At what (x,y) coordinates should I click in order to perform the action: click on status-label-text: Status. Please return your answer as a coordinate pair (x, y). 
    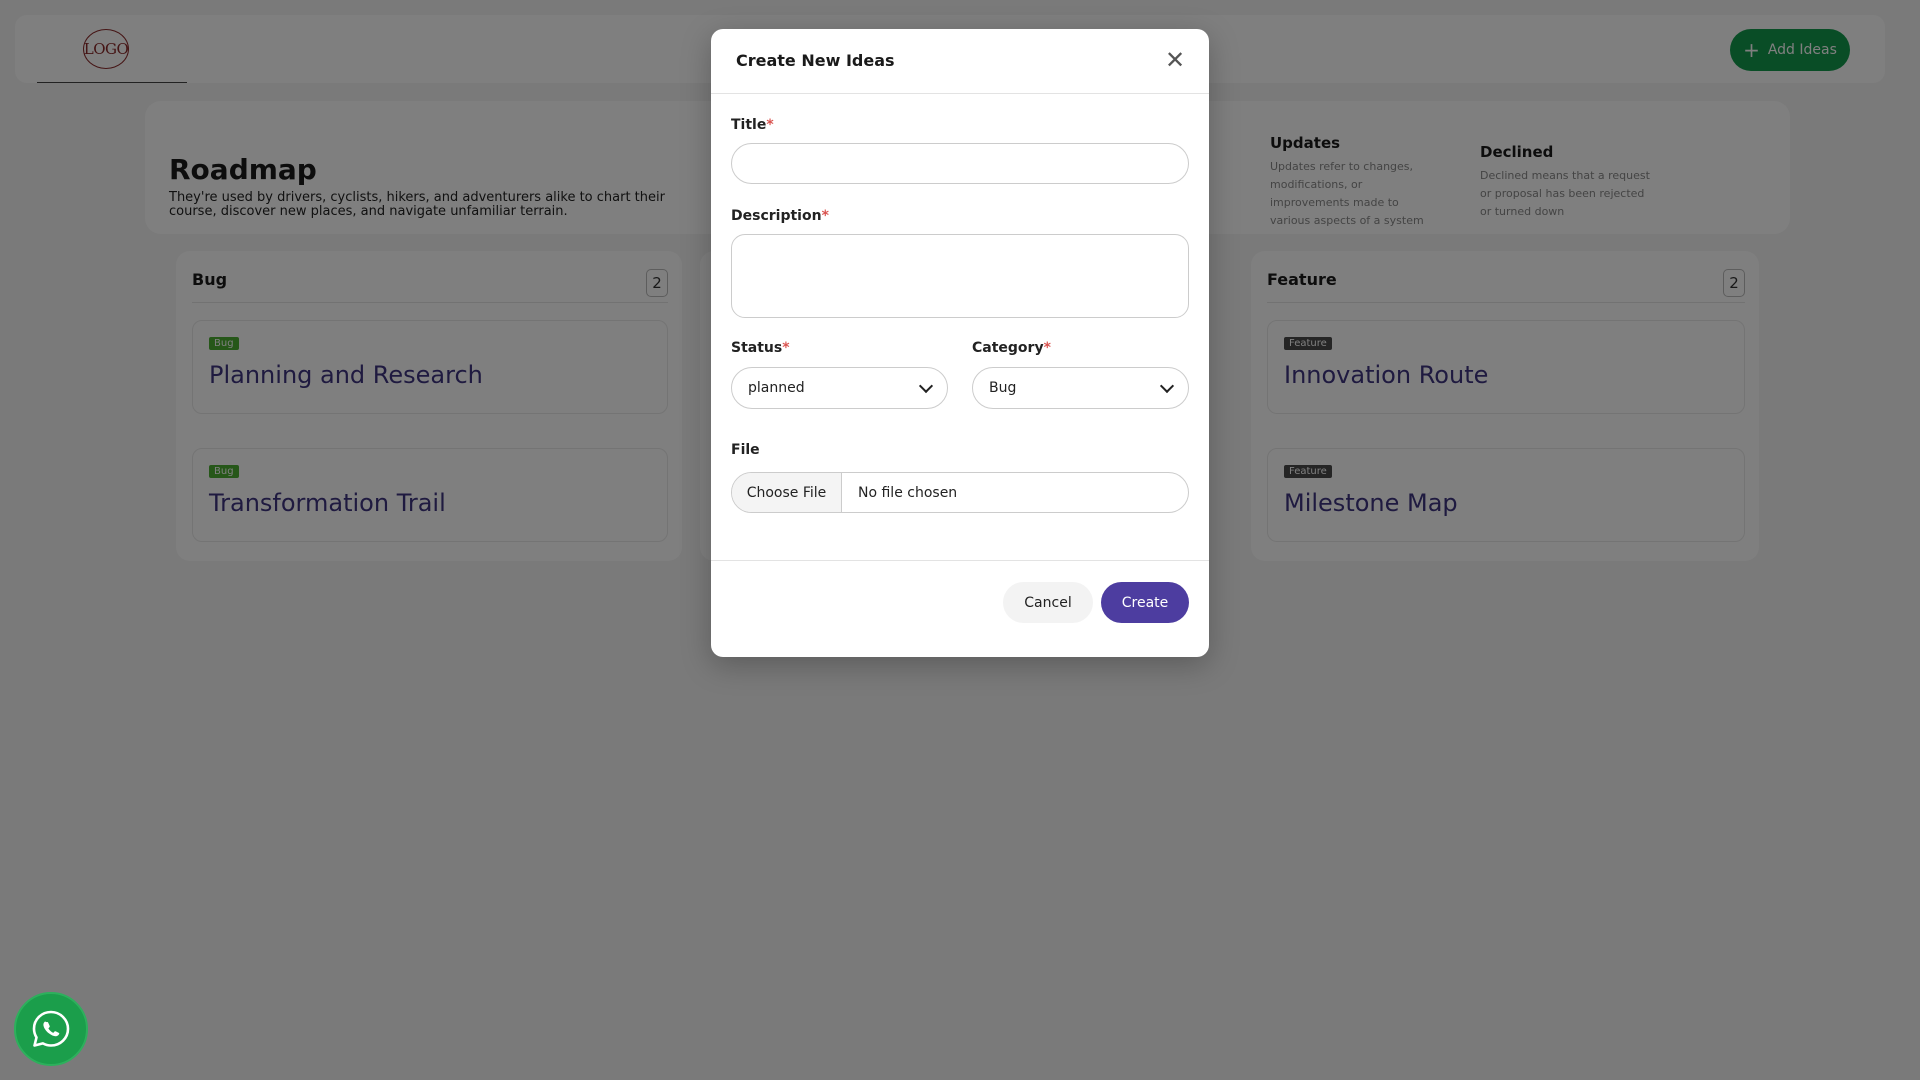
    Looking at the image, I should click on (757, 348).